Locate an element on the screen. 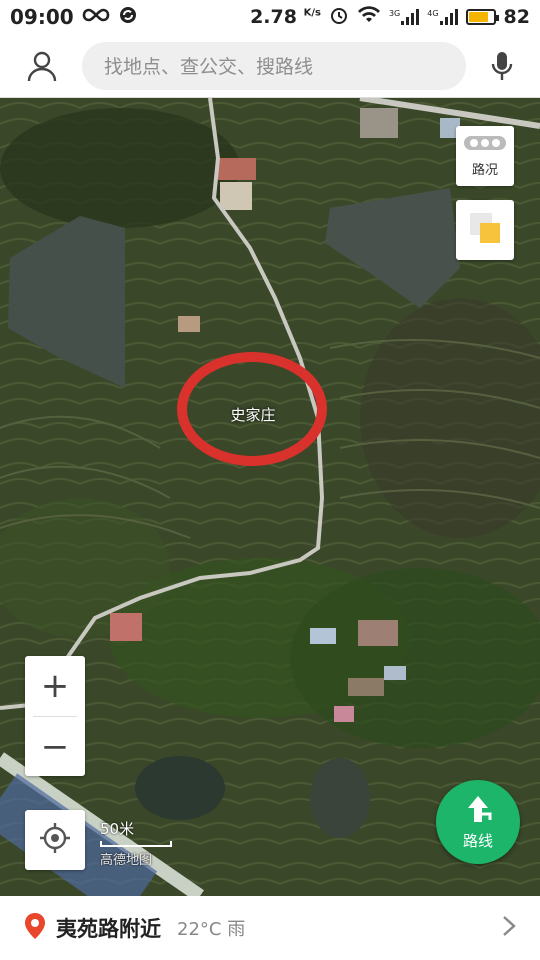  battery-percent: 82 is located at coordinates (516, 17).